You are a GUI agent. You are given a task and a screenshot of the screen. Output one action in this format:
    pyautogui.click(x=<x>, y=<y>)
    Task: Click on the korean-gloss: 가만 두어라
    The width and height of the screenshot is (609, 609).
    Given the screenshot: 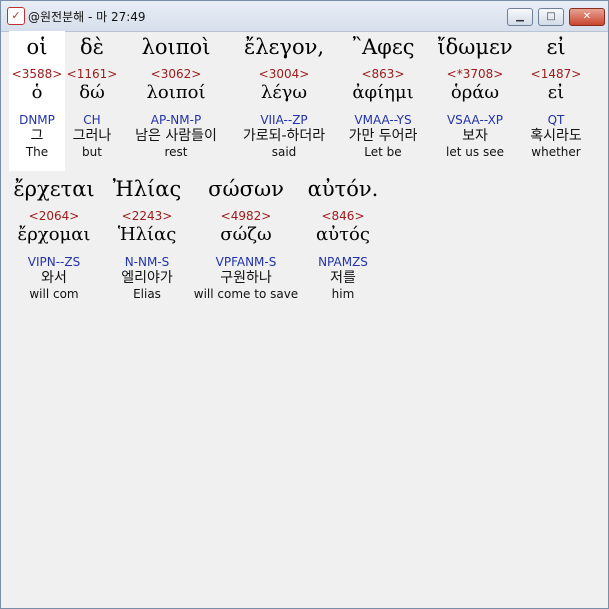 What is the action you would take?
    pyautogui.click(x=383, y=136)
    